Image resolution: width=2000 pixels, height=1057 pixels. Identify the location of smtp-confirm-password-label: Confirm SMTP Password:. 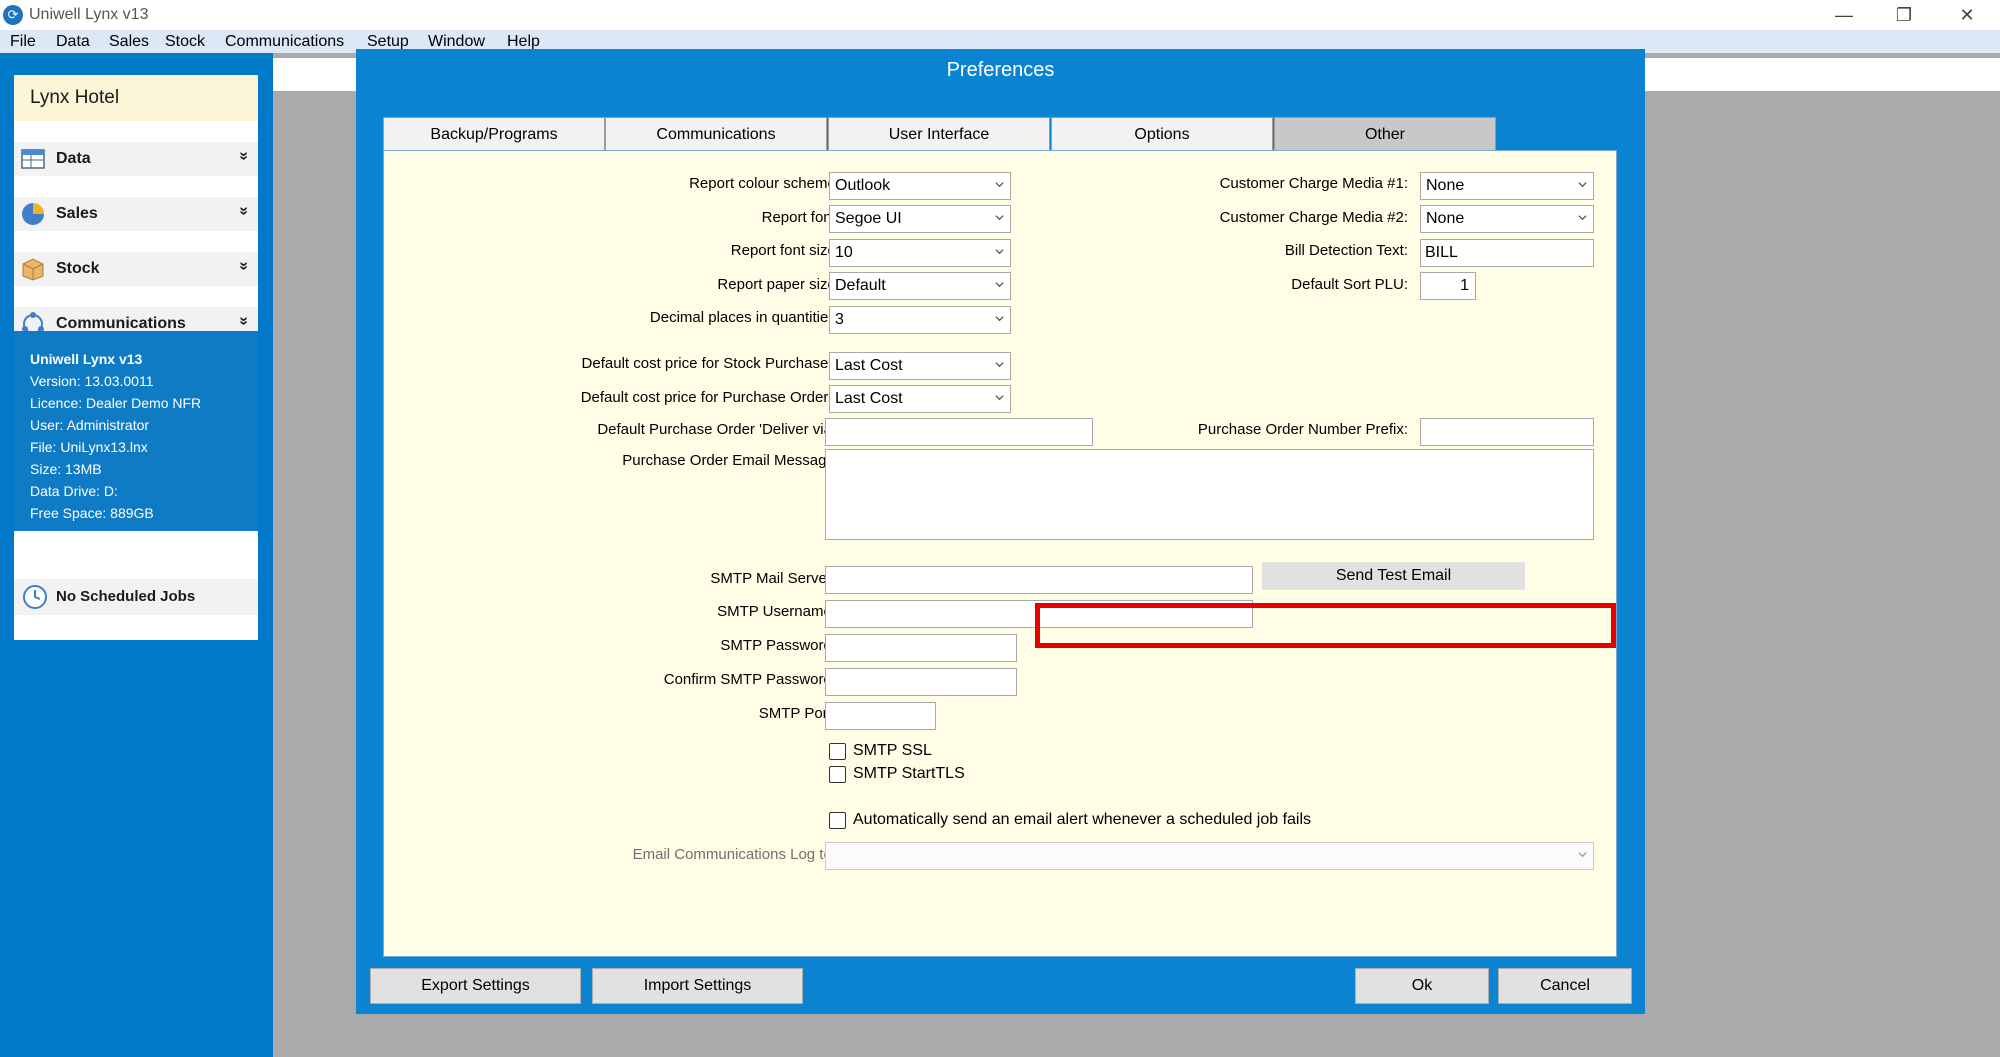
(749, 679).